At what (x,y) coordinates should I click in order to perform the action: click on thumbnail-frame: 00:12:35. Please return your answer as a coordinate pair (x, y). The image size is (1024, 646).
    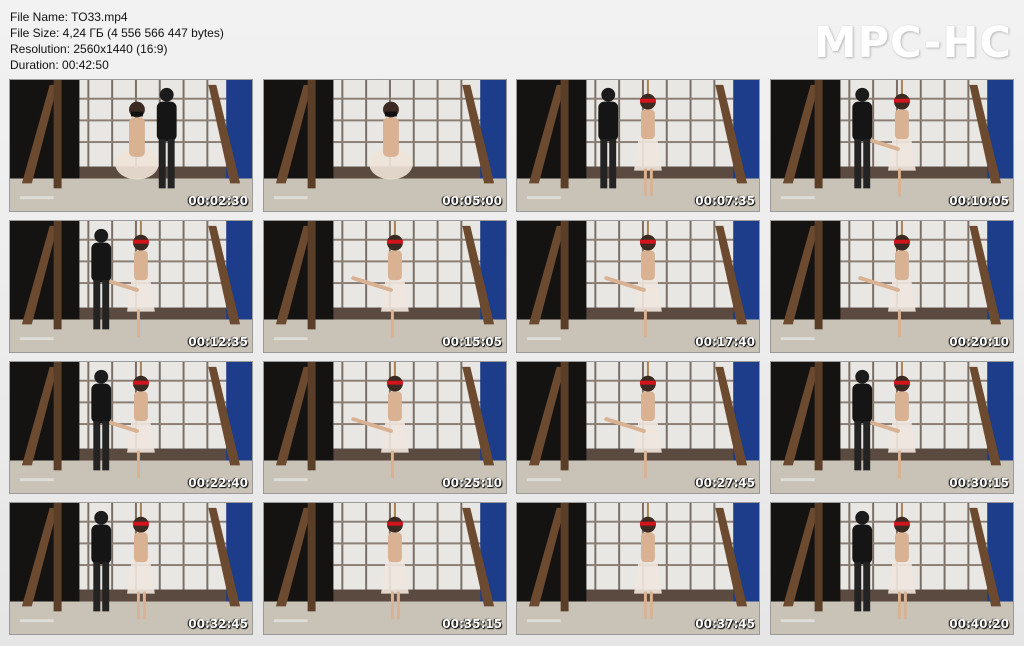
    Looking at the image, I should click on (131, 286).